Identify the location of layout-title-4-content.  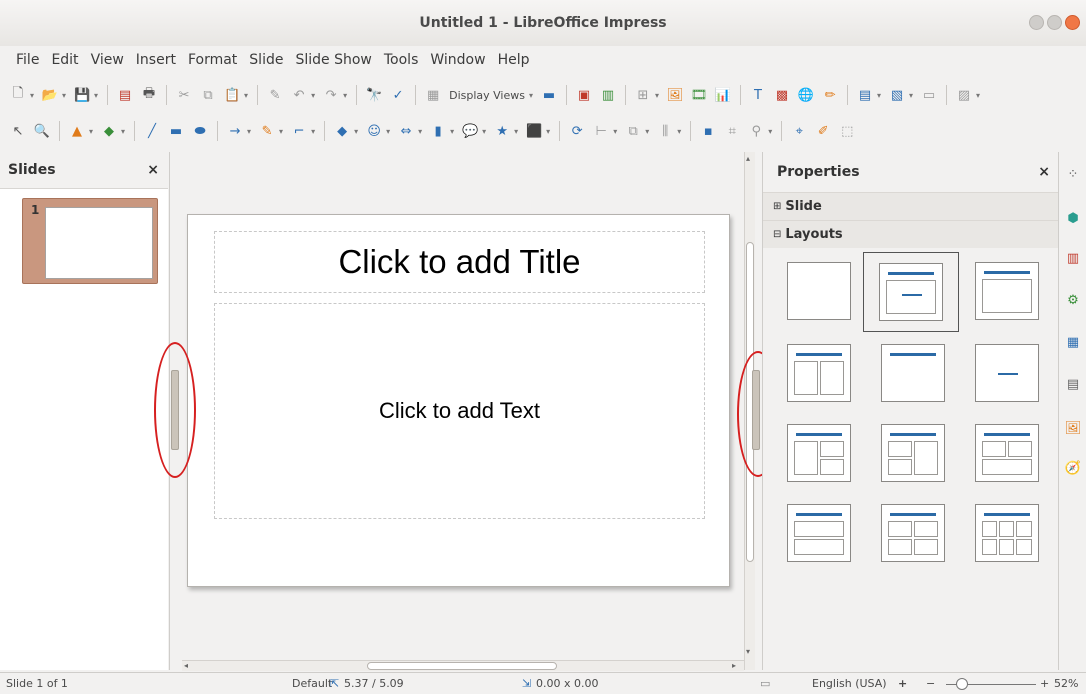
(913, 533).